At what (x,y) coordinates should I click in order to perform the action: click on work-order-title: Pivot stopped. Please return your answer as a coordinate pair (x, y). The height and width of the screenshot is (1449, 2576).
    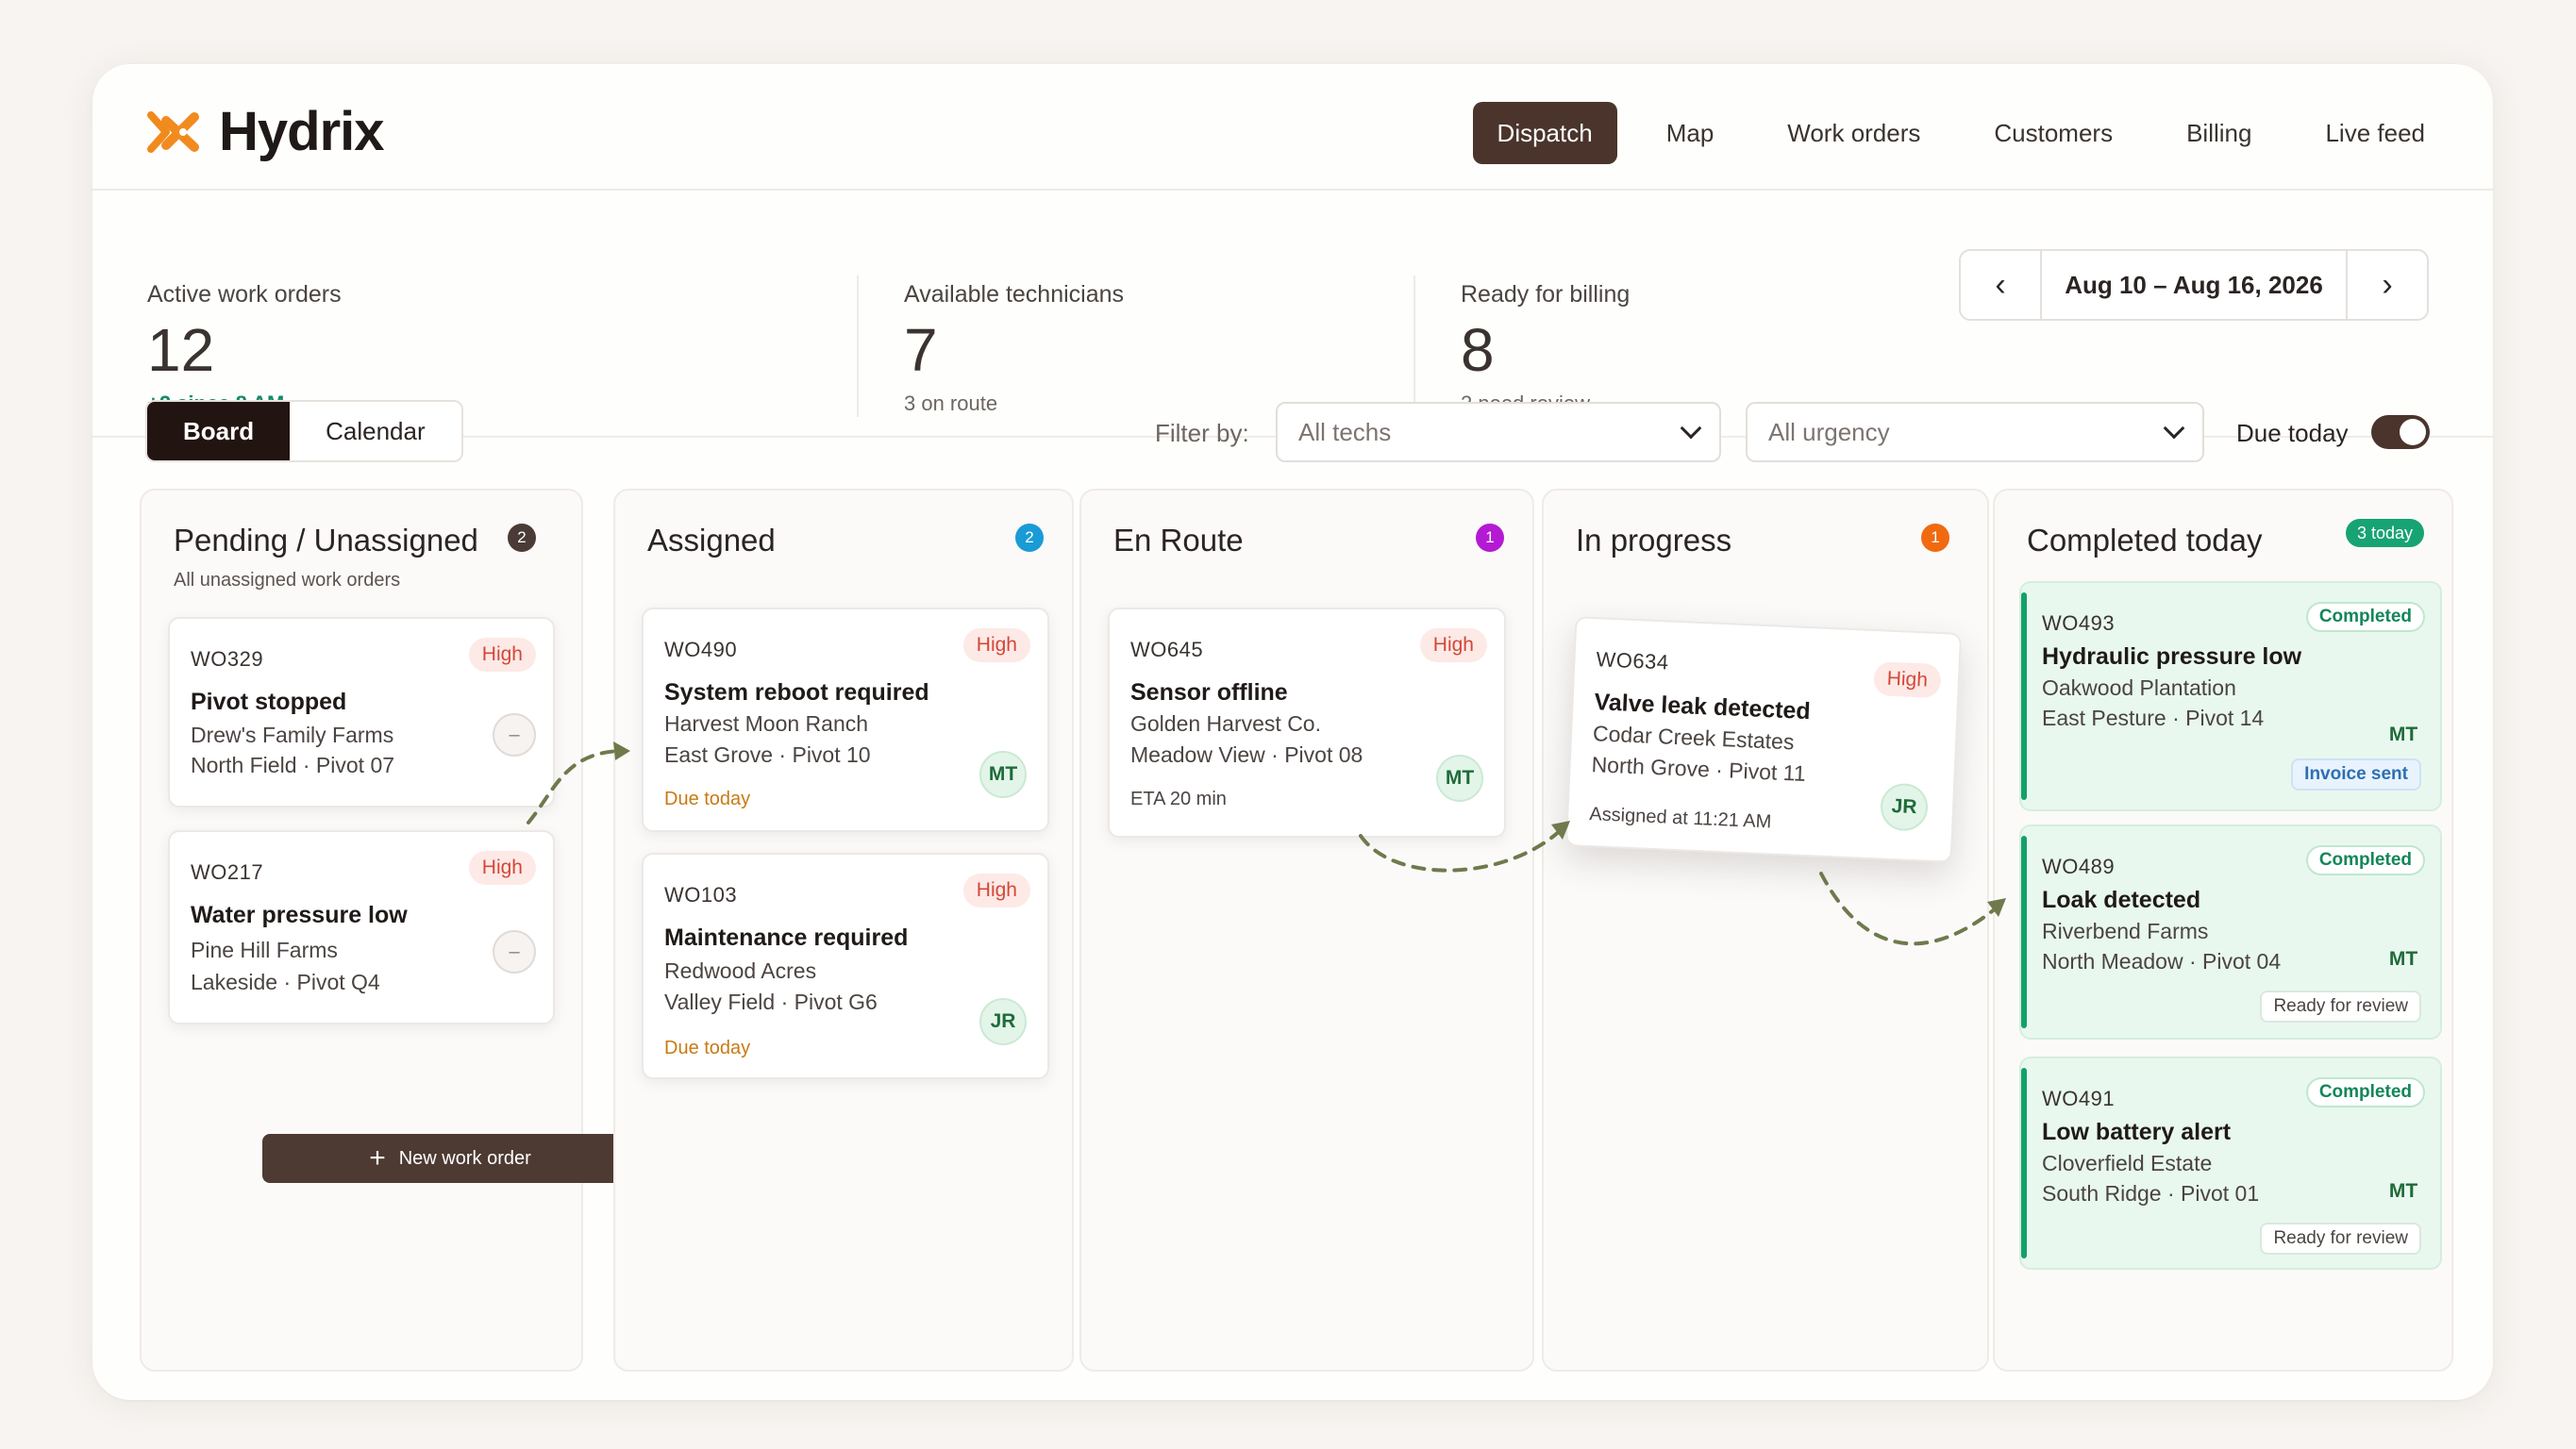
    Looking at the image, I should click on (269, 702).